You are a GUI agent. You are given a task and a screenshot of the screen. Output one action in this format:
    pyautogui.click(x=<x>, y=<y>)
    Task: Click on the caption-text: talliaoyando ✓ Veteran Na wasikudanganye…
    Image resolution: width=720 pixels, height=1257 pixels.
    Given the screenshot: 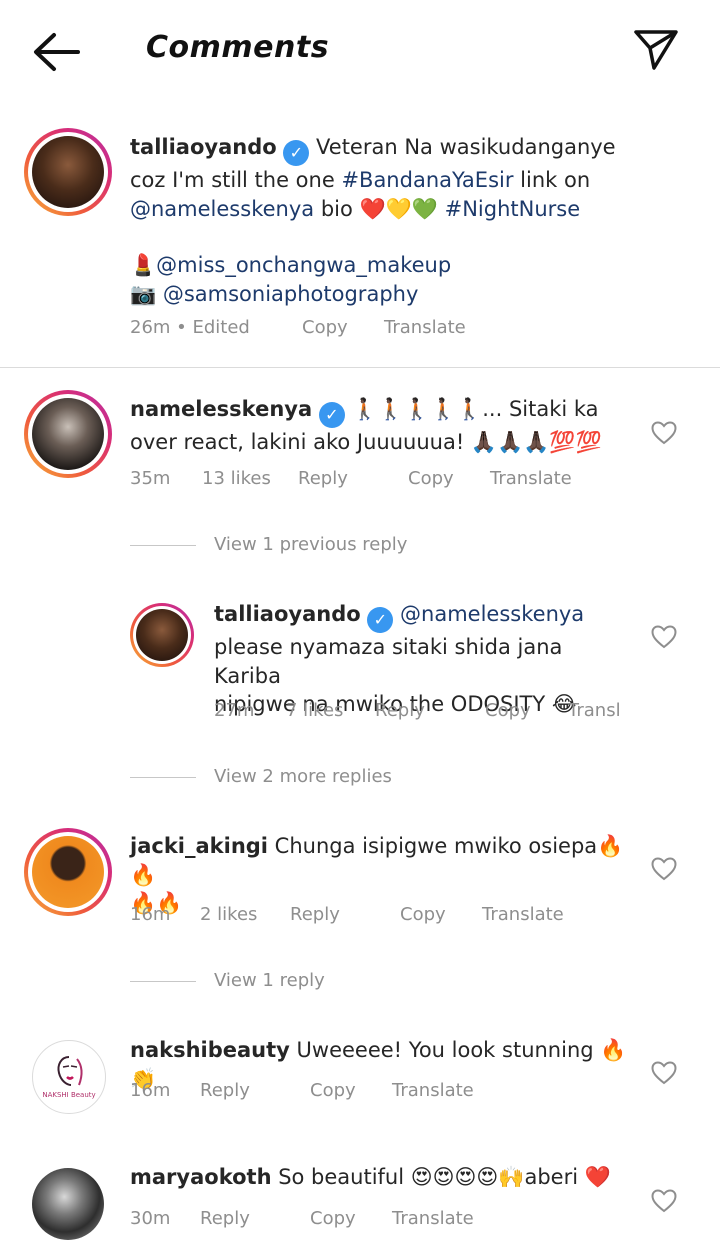 What is the action you would take?
    pyautogui.click(x=373, y=220)
    